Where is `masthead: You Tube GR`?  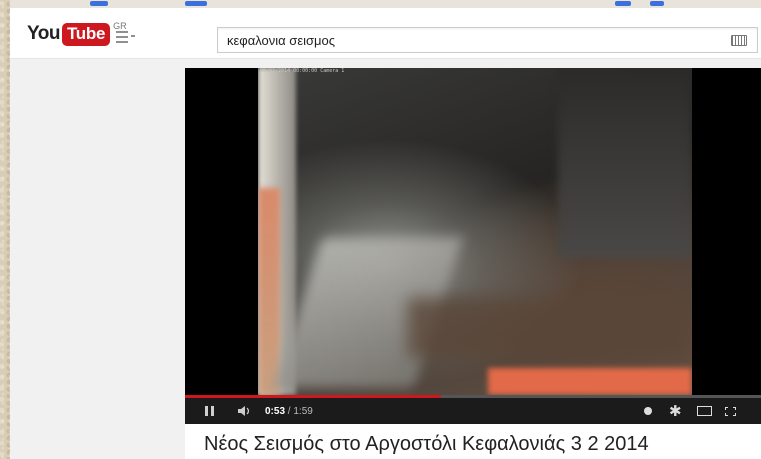 masthead: You Tube GR is located at coordinates (385, 33).